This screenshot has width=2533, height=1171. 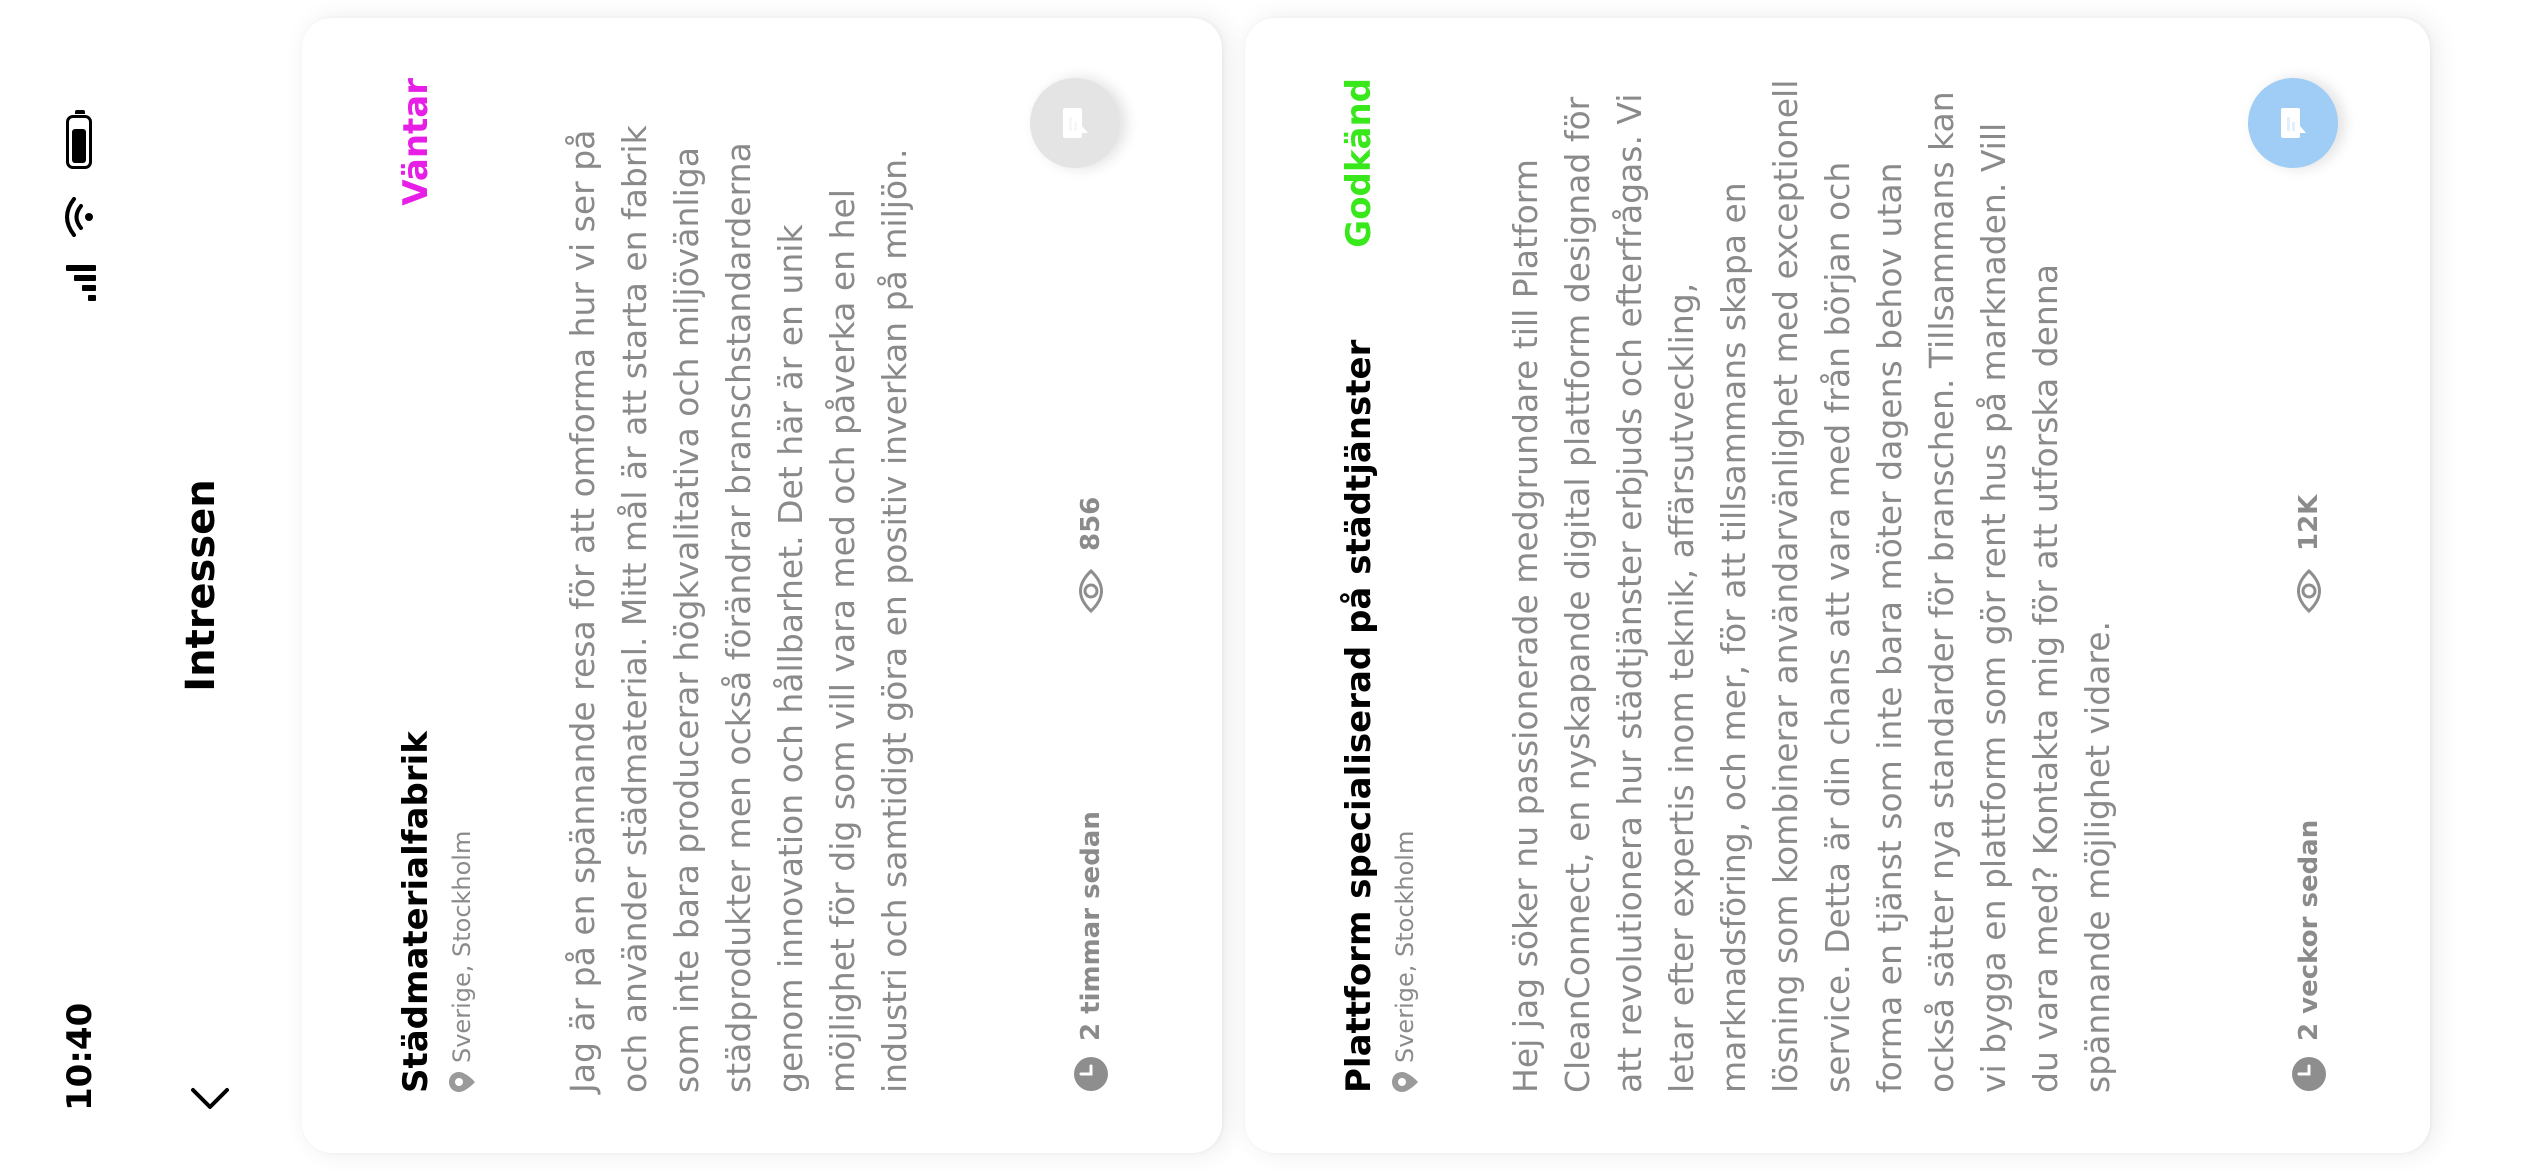 I want to click on card-footer: 2 timmar sedan 856, so click(x=1075, y=585).